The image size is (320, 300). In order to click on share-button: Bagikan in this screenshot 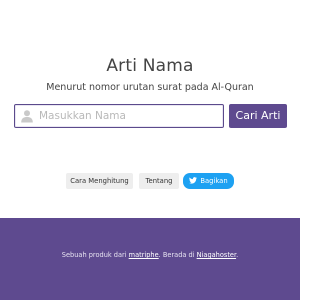, I will do `click(208, 181)`.